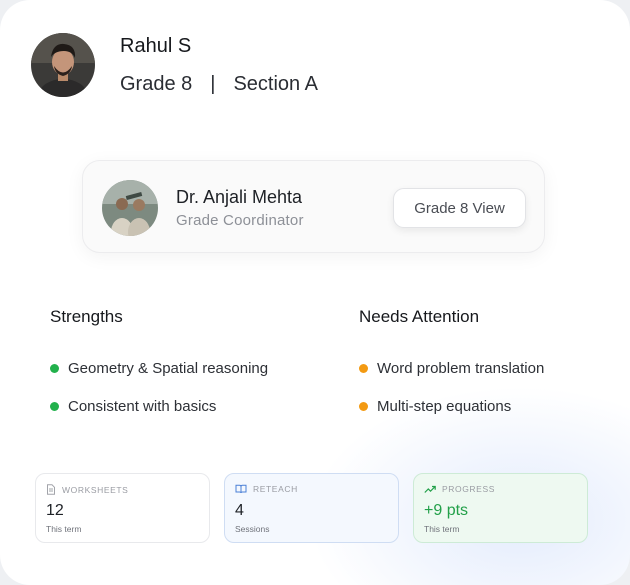 The height and width of the screenshot is (585, 630). I want to click on stat-header: WORKSHEETS, so click(87, 489).